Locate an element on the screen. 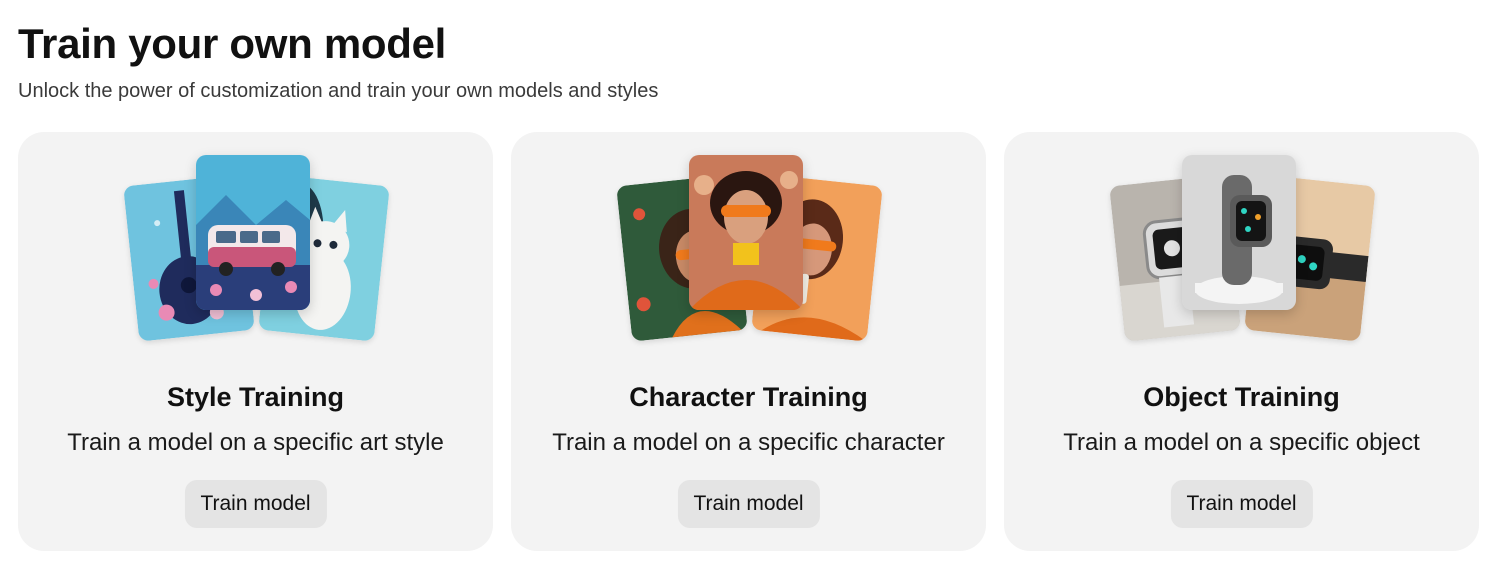  object-image-stack is located at coordinates (1241, 247).